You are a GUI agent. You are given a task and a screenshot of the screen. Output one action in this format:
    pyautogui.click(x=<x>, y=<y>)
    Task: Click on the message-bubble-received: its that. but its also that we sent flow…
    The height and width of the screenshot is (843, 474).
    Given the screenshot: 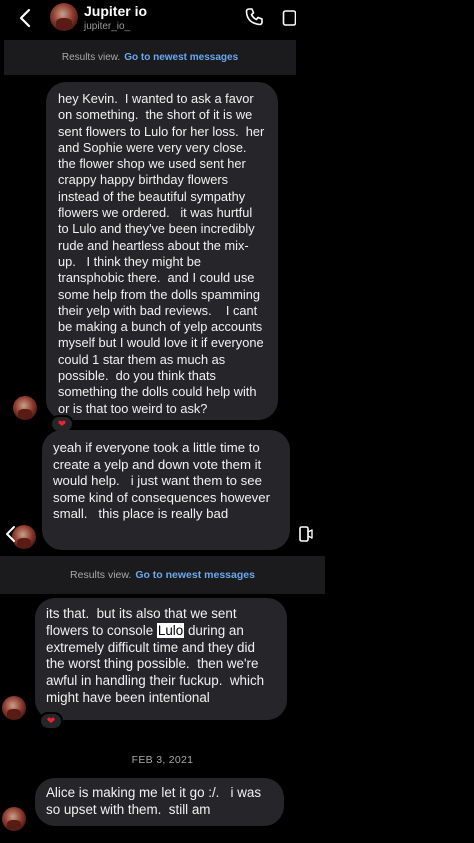 What is the action you would take?
    pyautogui.click(x=161, y=659)
    